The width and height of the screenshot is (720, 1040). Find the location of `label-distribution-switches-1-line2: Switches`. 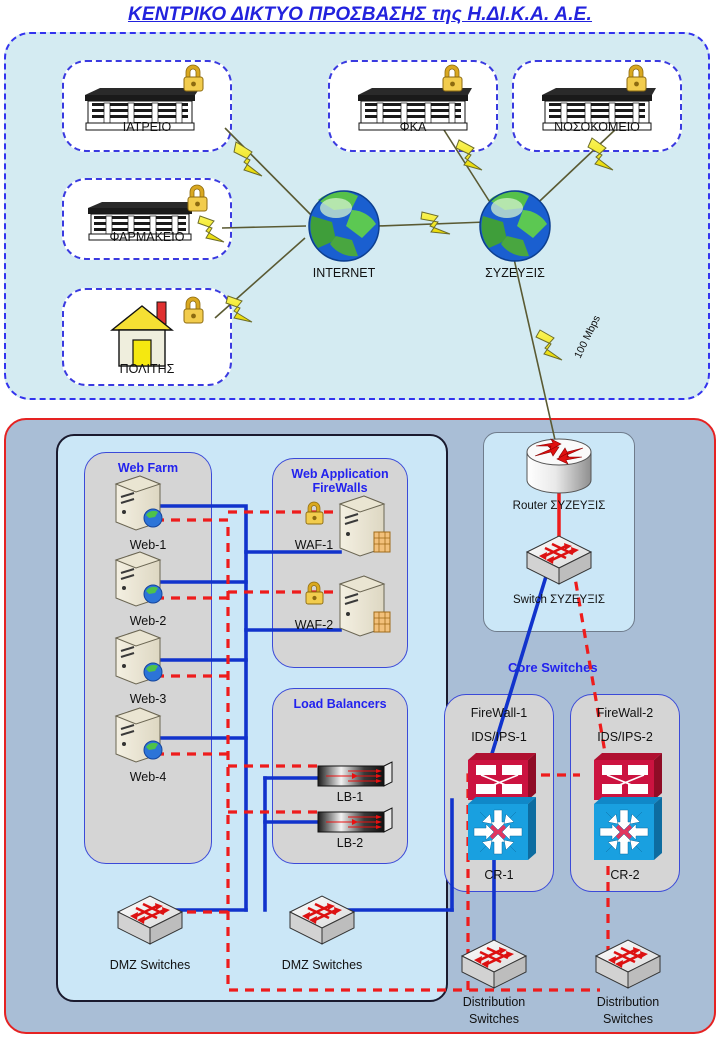

label-distribution-switches-1-line2: Switches is located at coordinates (494, 1019).